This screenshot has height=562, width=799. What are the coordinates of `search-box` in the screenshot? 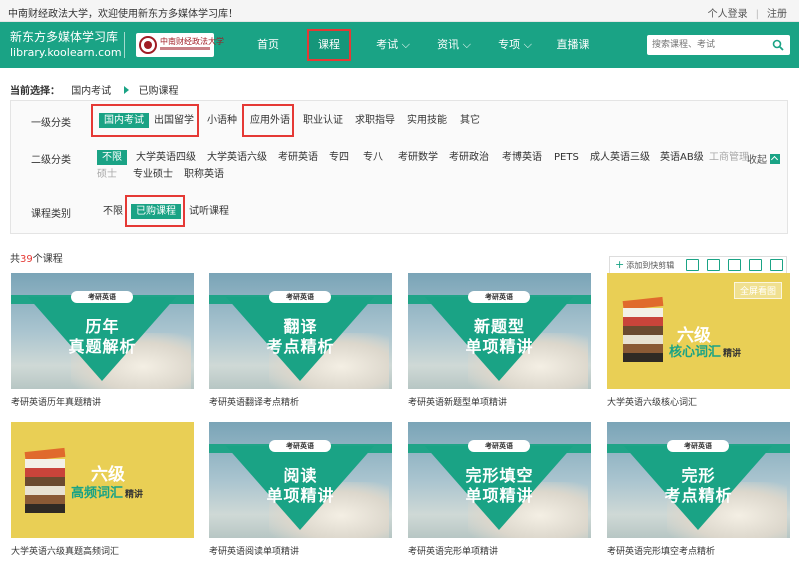 It's located at (718, 45).